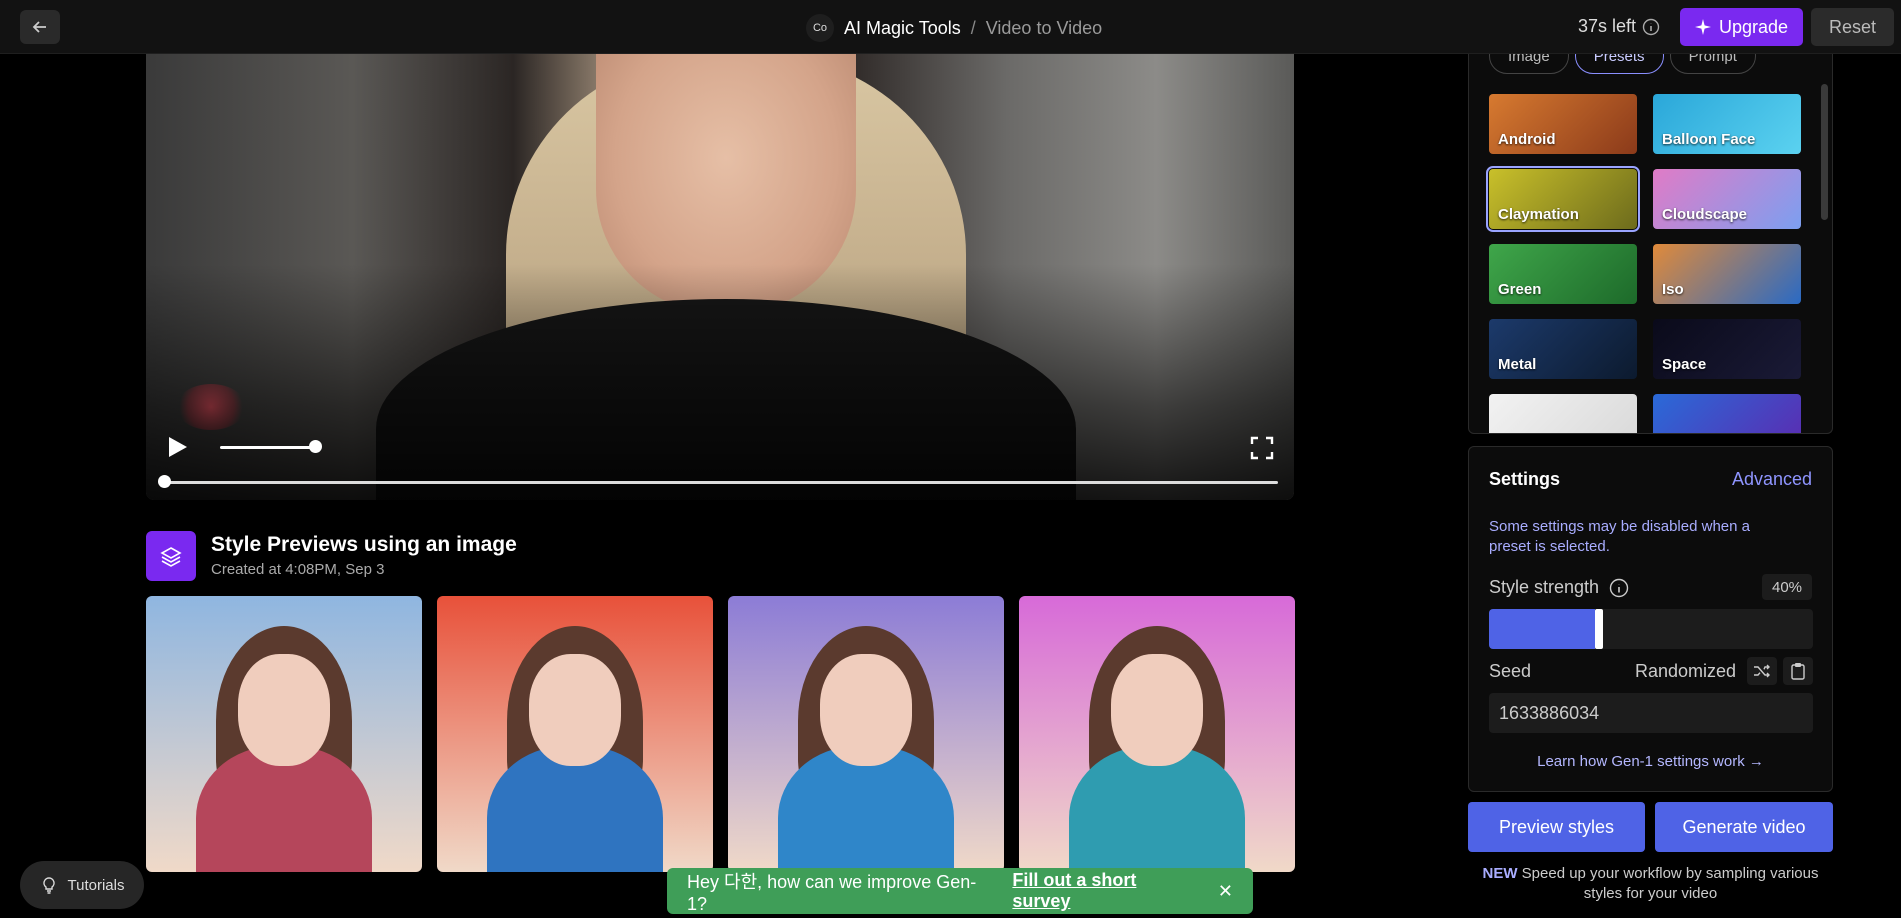  I want to click on preset-android: Android, so click(1563, 124).